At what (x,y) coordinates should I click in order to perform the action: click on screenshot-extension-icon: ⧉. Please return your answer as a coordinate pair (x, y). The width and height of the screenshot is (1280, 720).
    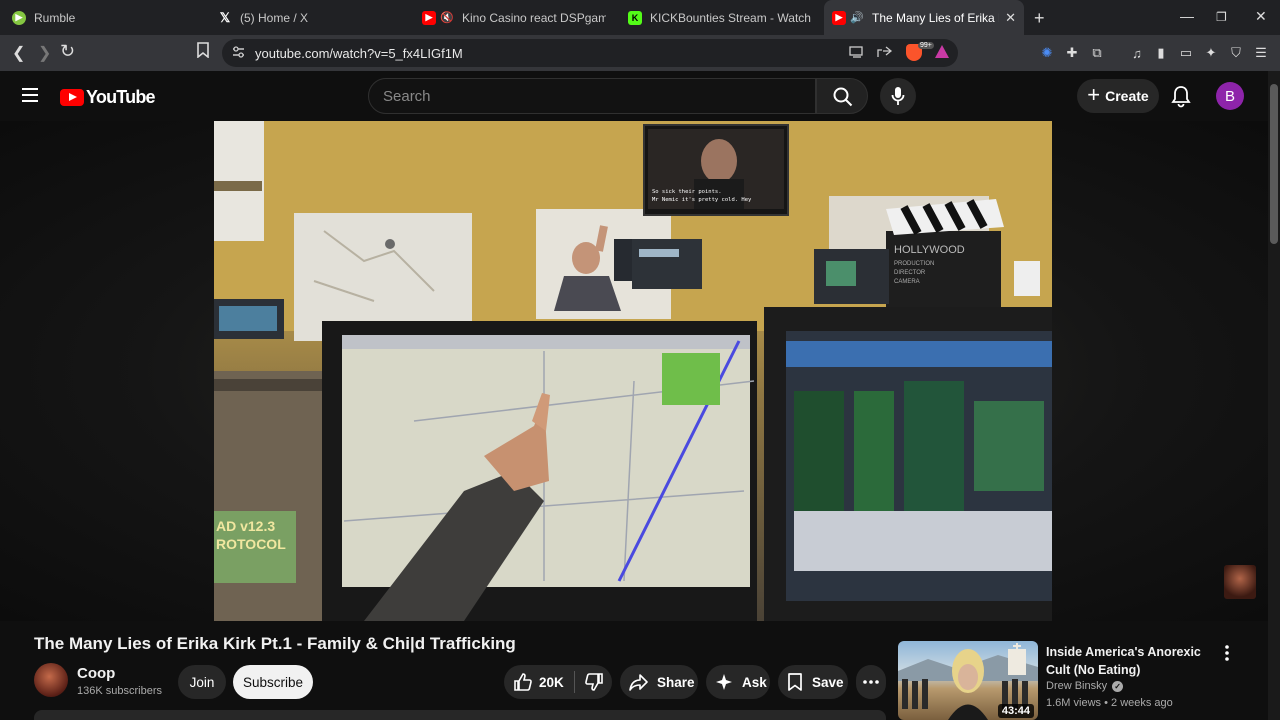
    Looking at the image, I should click on (1097, 53).